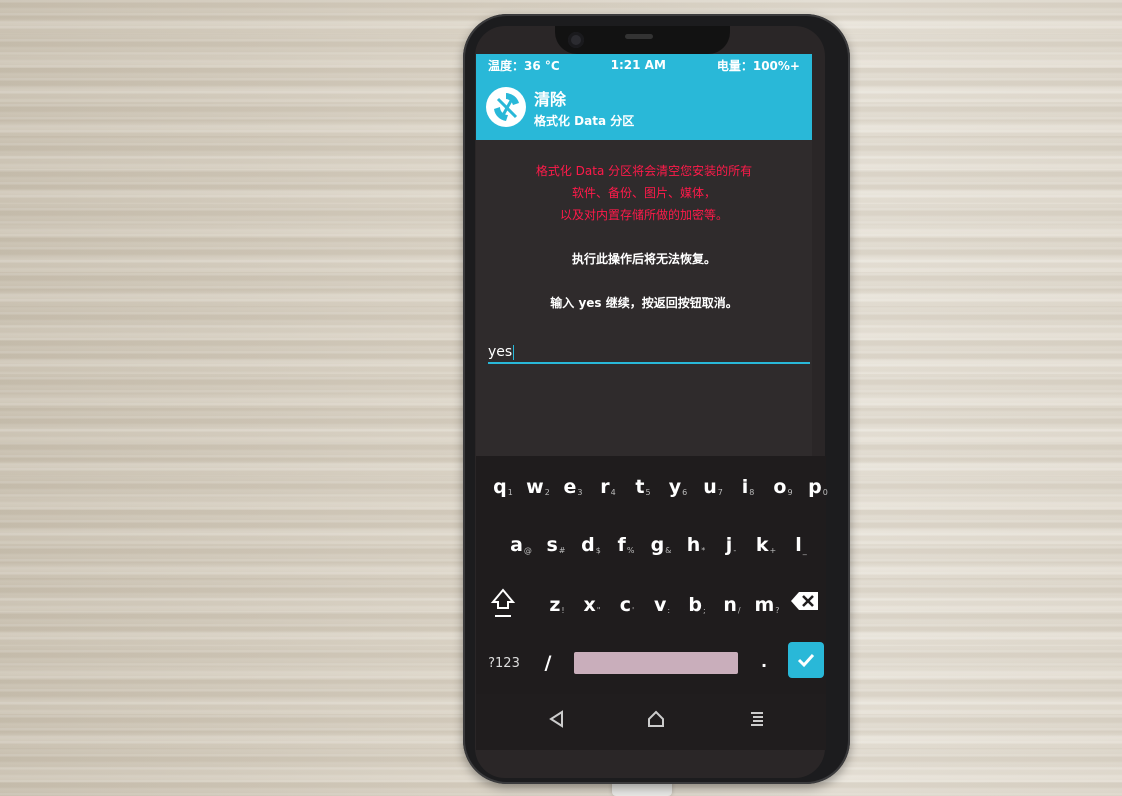 This screenshot has height=796, width=1122. Describe the element at coordinates (675, 487) in the screenshot. I see `key-label: y` at that location.